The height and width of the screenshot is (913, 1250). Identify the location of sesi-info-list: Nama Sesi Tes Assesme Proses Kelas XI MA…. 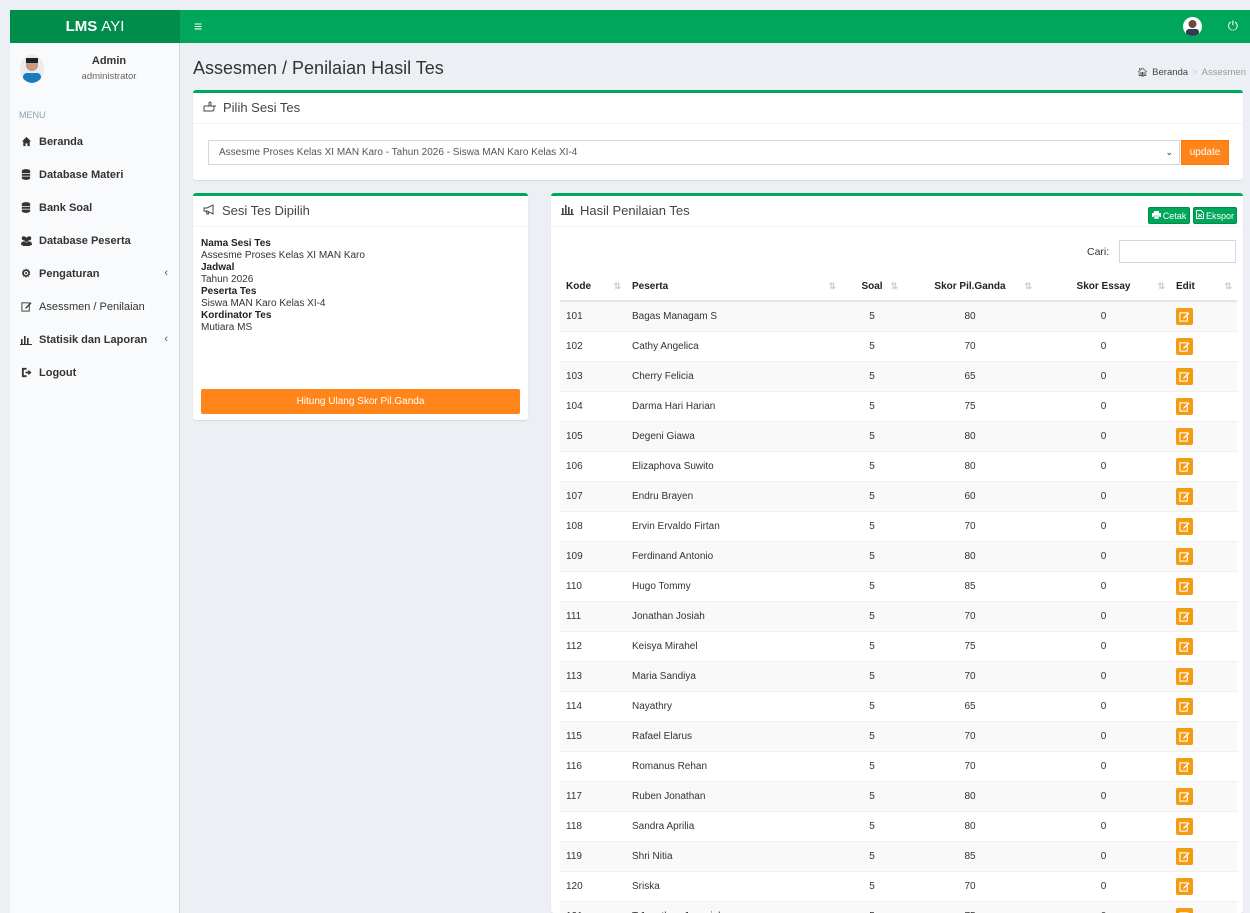
(283, 286).